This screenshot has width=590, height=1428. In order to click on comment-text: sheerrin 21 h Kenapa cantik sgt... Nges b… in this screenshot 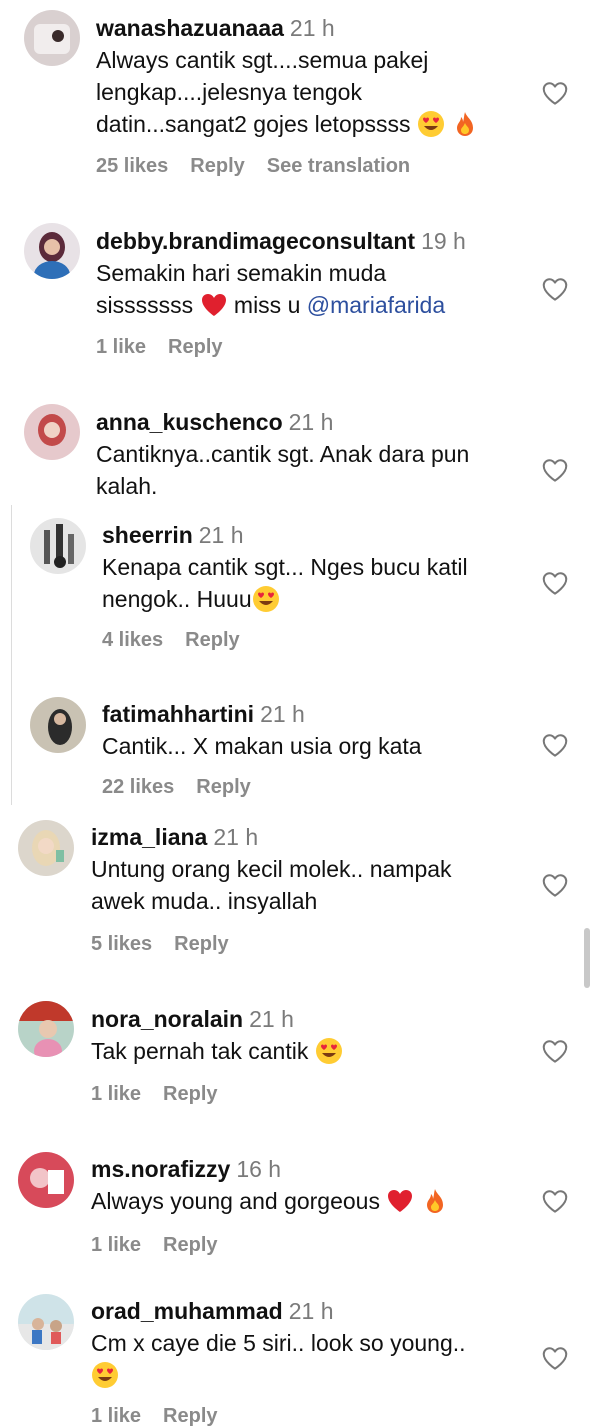, I will do `click(285, 567)`.